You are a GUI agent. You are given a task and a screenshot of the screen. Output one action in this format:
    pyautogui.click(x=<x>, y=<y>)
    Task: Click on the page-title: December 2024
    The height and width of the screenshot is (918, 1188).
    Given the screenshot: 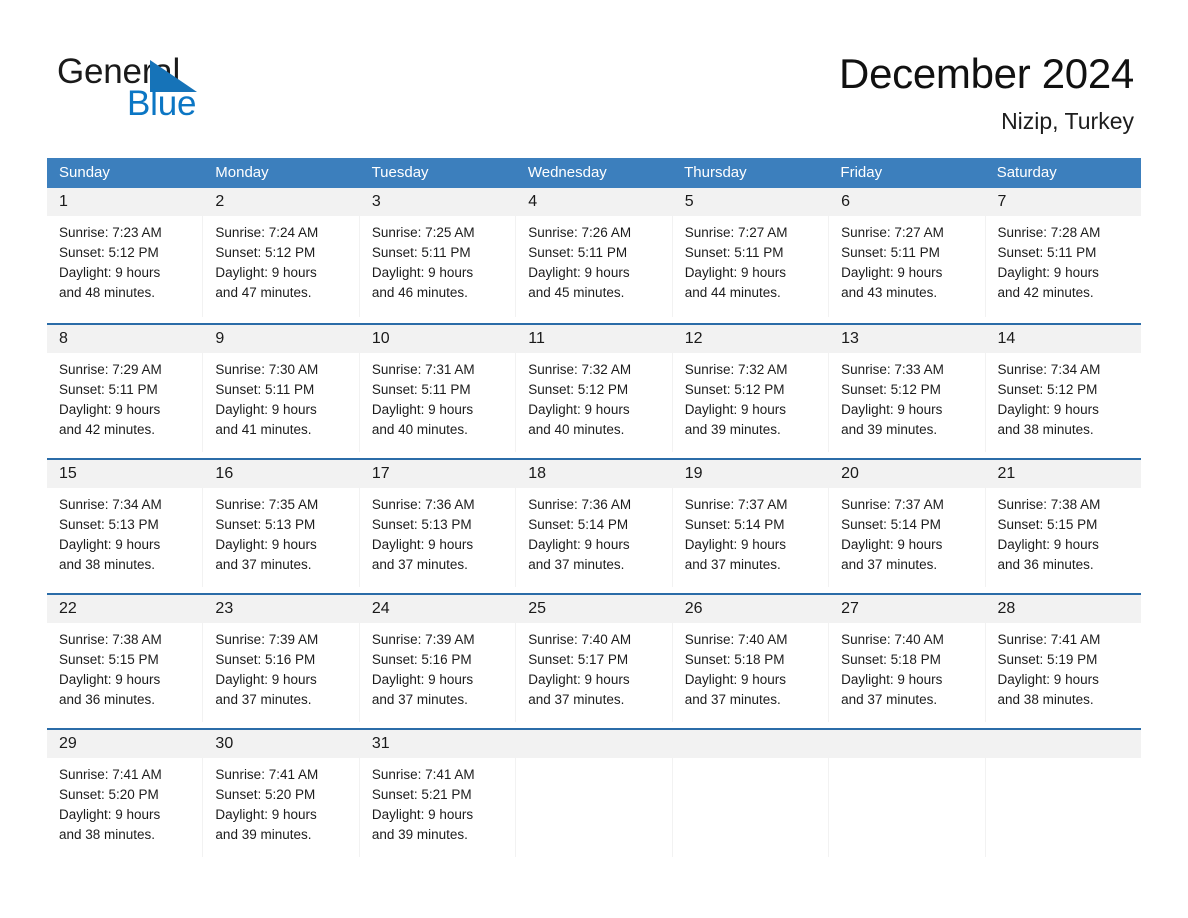 What is the action you would take?
    pyautogui.click(x=986, y=73)
    